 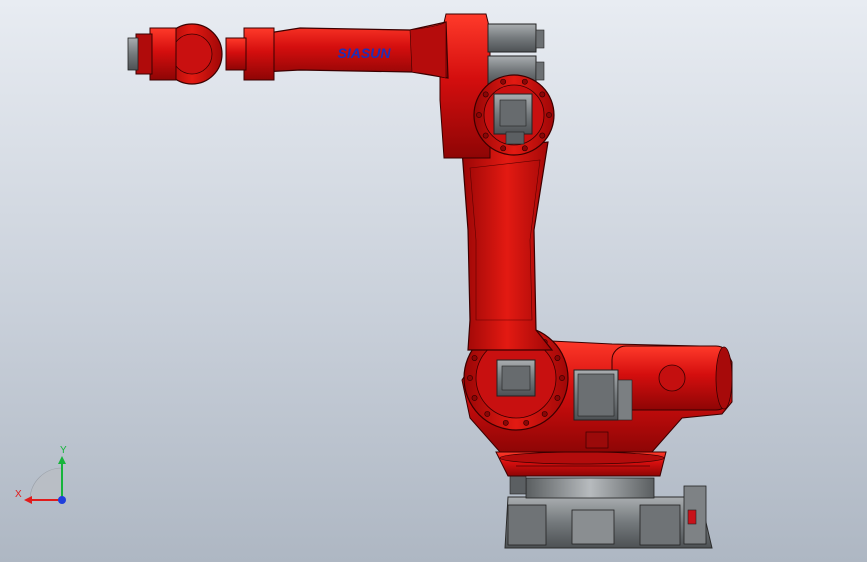 I want to click on z-axis-dot, so click(x=62, y=500).